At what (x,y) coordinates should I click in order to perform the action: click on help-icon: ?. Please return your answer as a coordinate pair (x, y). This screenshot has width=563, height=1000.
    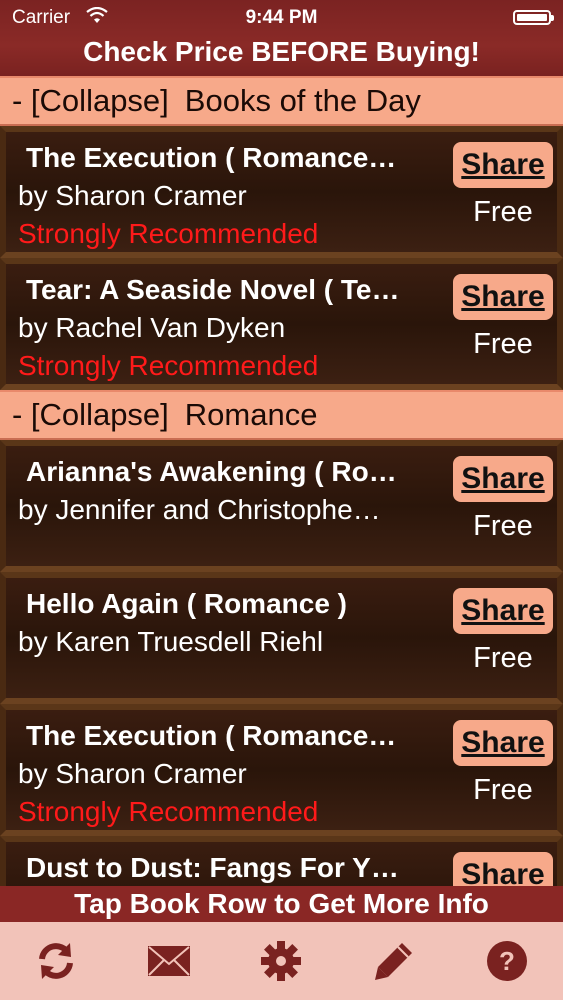
    Looking at the image, I should click on (507, 961).